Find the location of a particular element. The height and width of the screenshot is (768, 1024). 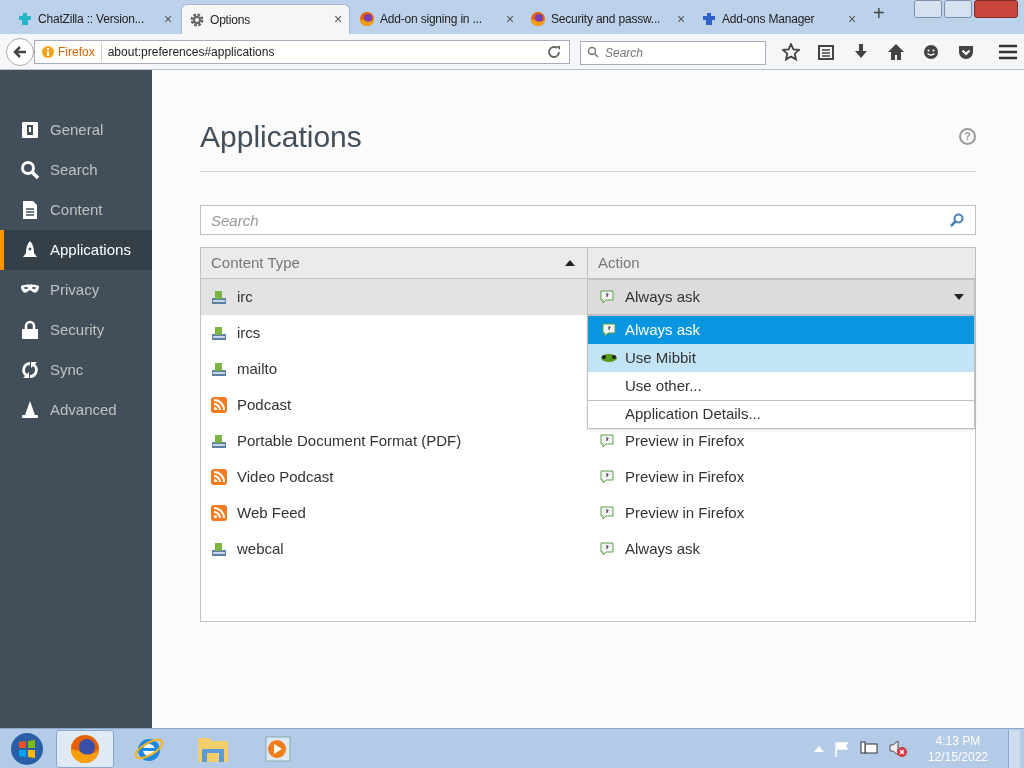

back-arrow-icon is located at coordinates (20, 51).